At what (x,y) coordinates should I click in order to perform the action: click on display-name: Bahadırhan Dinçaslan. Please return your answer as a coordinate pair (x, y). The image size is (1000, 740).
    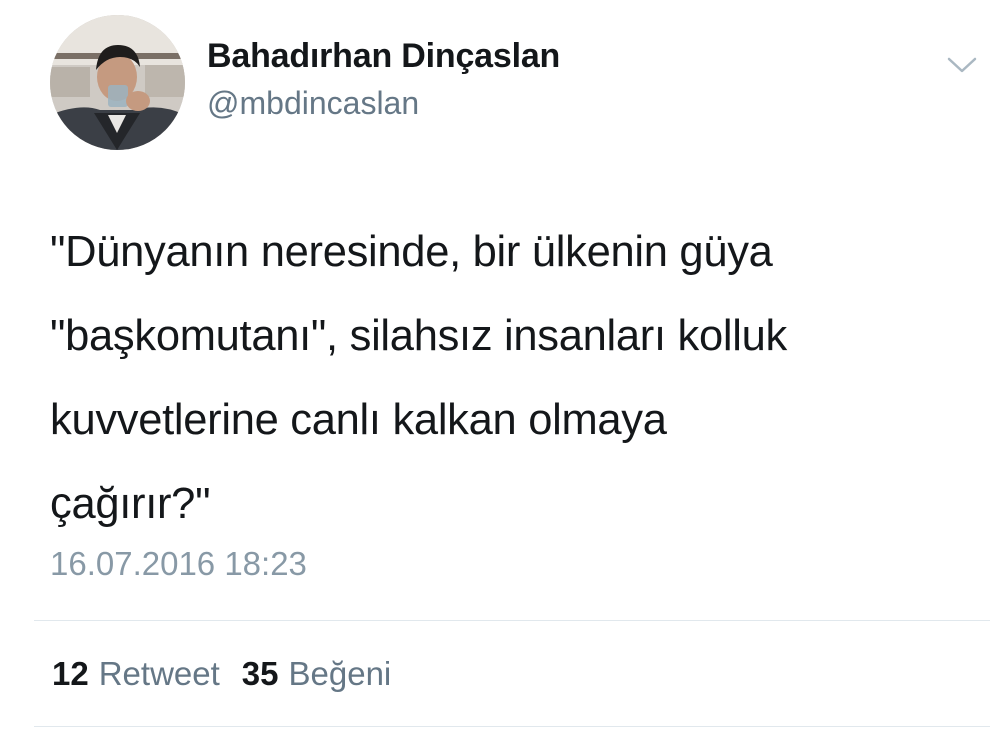
    Looking at the image, I should click on (383, 56).